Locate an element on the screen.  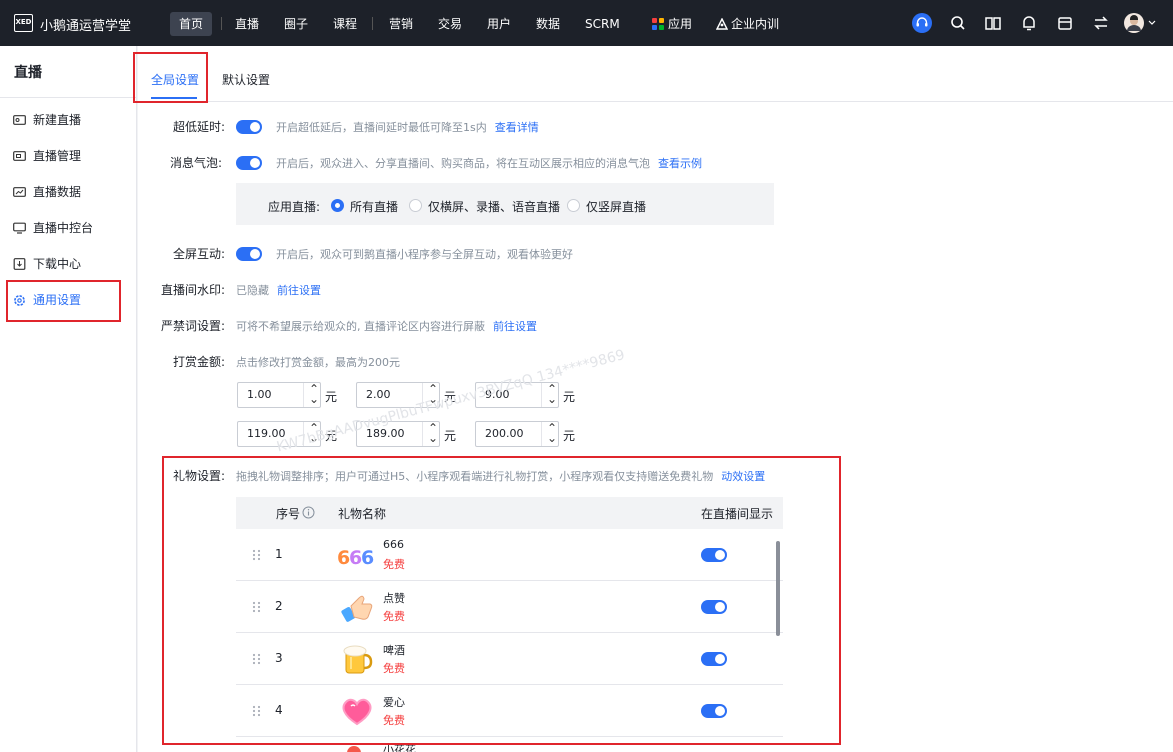
banned-words-desc: 可将不希望展示给观众的, 直播评论区内容进行屏蔽 前往设置 is located at coordinates (386, 326).